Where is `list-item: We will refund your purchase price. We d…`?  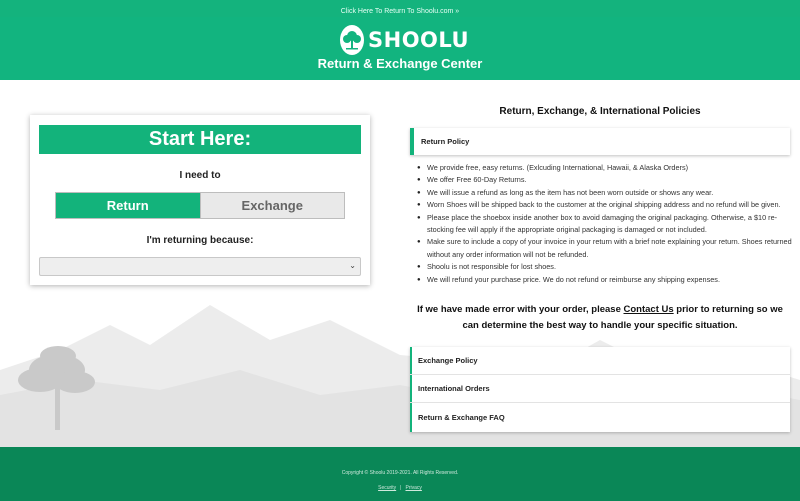 list-item: We will refund your purchase price. We d… is located at coordinates (604, 280).